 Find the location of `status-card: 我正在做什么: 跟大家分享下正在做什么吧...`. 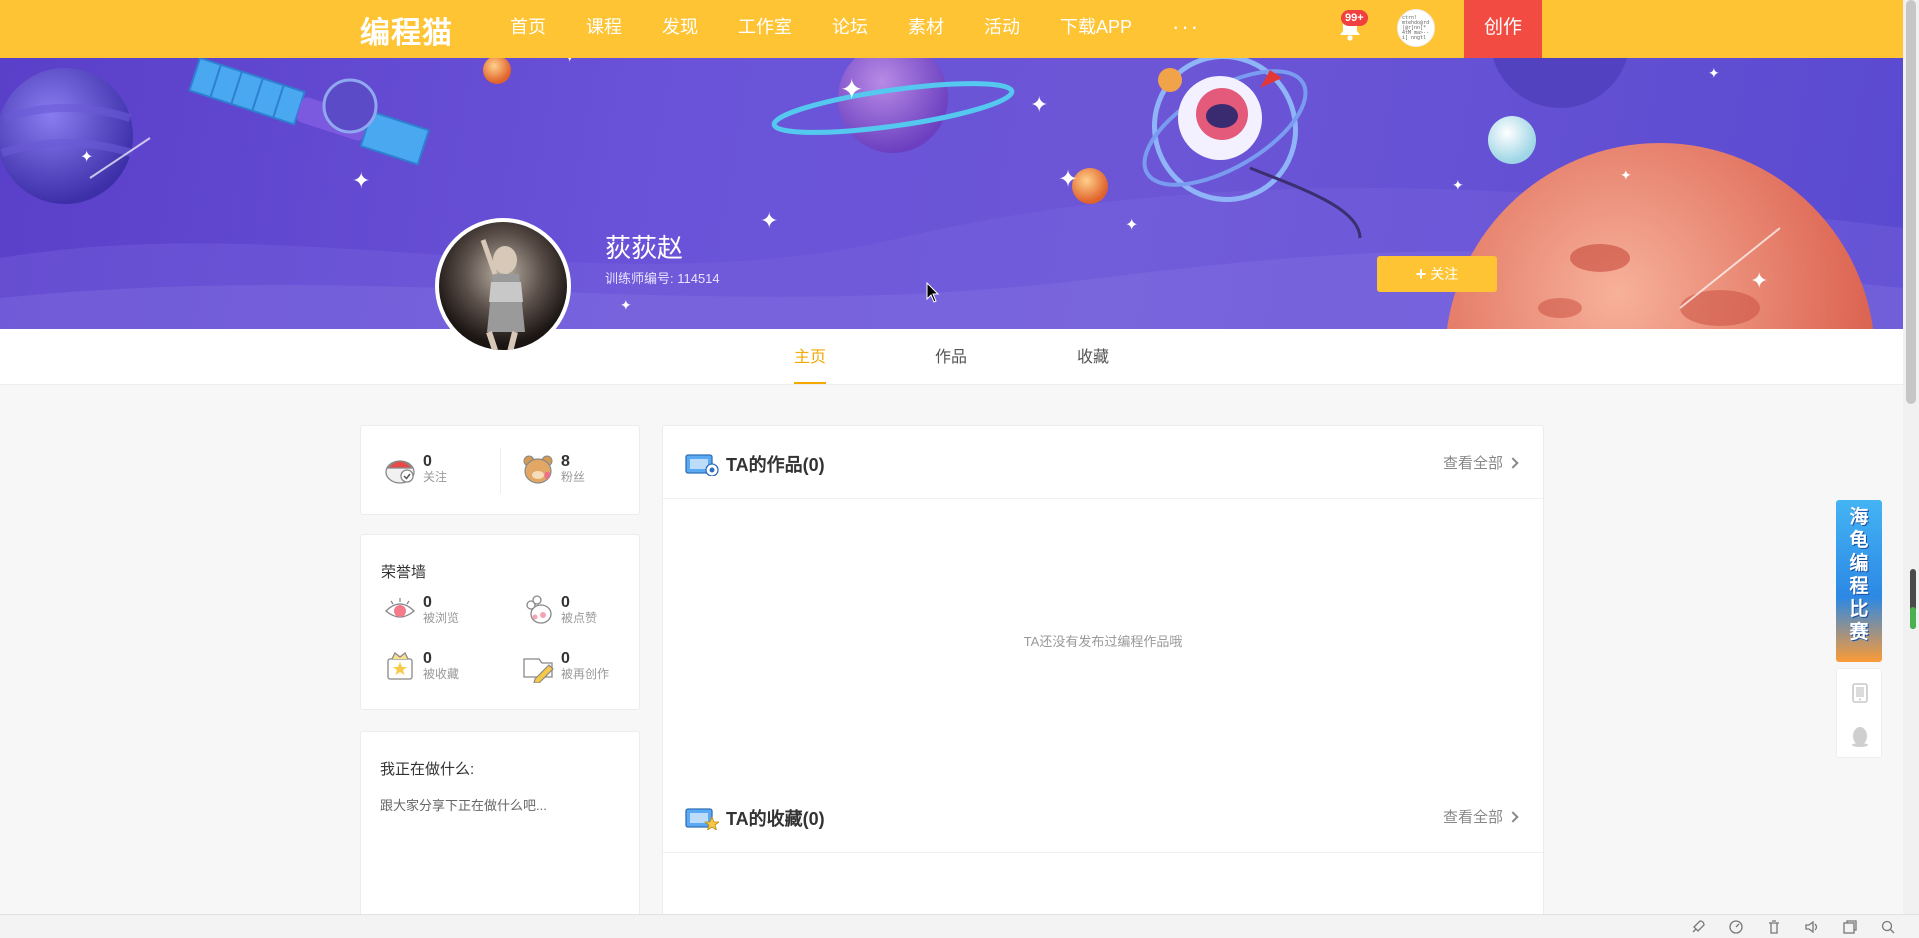

status-card: 我正在做什么: 跟大家分享下正在做什么吧... is located at coordinates (500, 831).